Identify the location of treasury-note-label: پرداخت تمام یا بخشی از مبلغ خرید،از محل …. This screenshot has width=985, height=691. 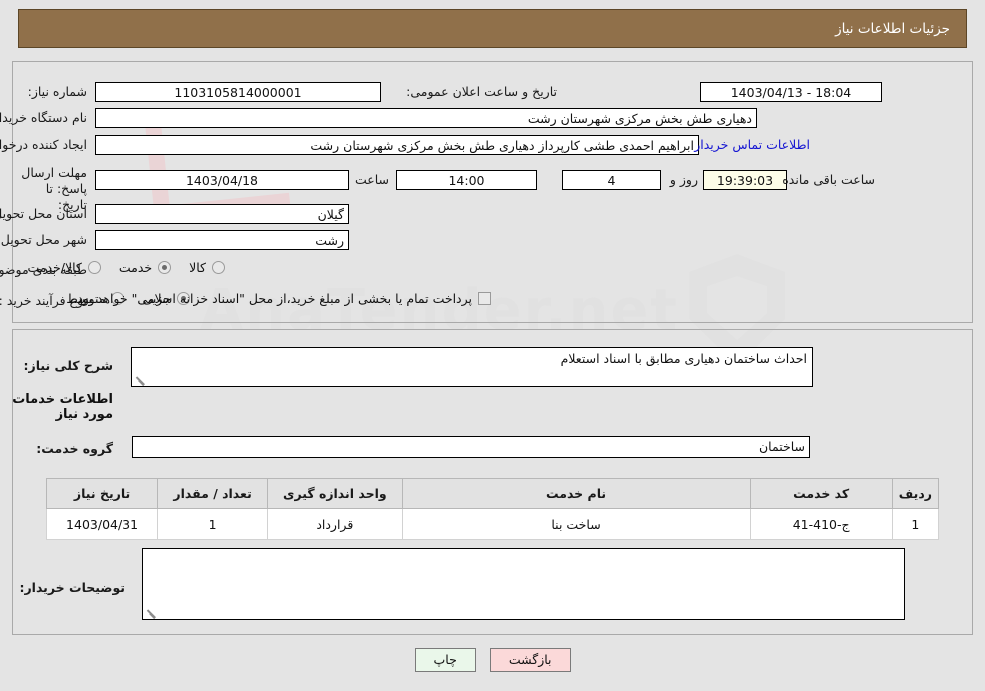
(272, 298).